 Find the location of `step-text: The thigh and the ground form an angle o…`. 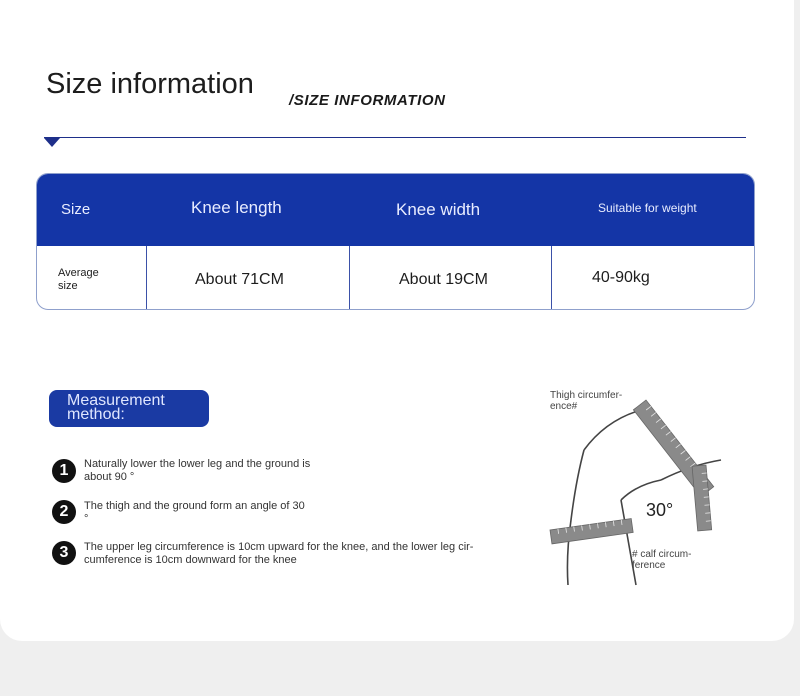

step-text: The thigh and the ground form an angle o… is located at coordinates (194, 512).